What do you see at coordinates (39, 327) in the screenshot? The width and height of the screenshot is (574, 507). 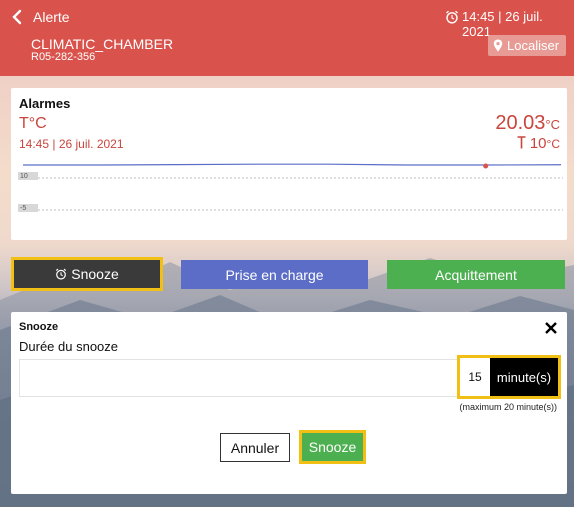 I see `snooze-panel-title: Snooze` at bounding box center [39, 327].